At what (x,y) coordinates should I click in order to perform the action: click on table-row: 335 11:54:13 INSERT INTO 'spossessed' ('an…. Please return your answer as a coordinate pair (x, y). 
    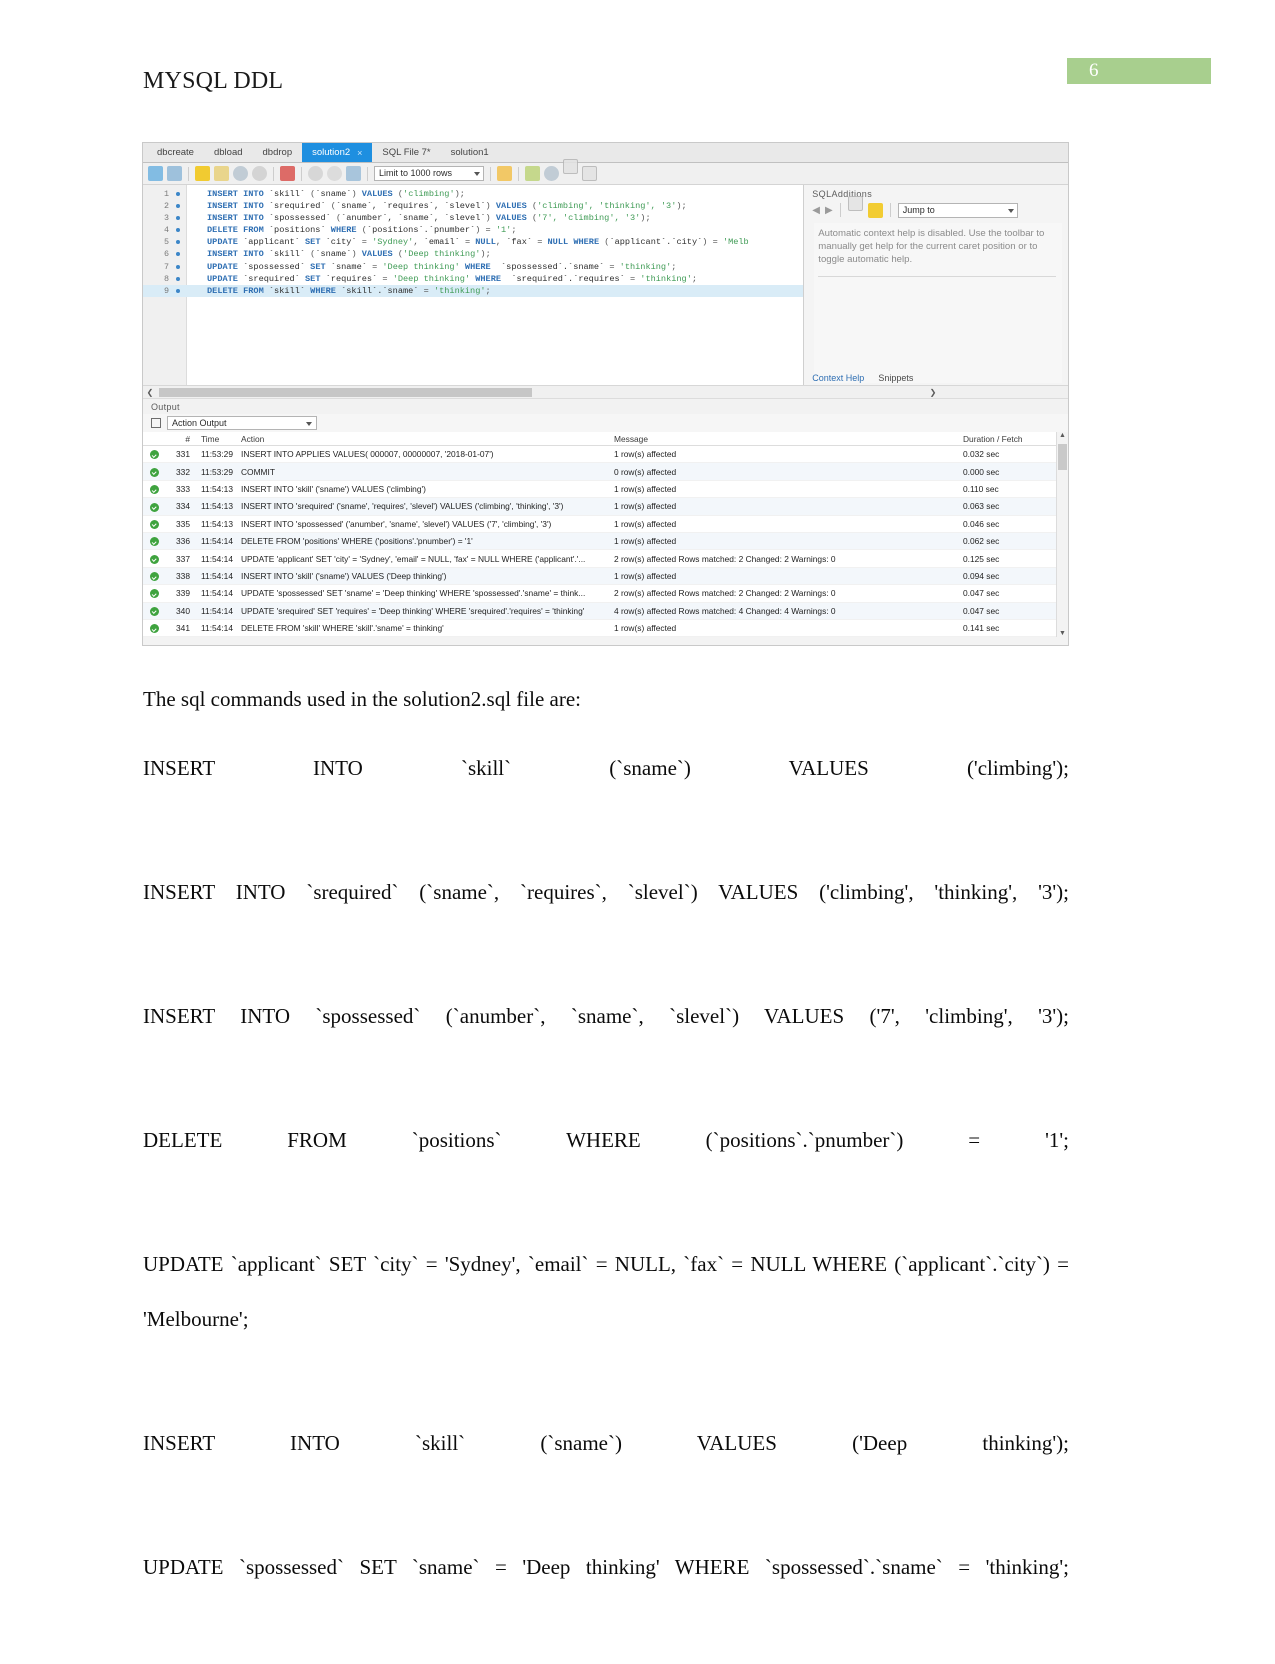
    Looking at the image, I should click on (605, 524).